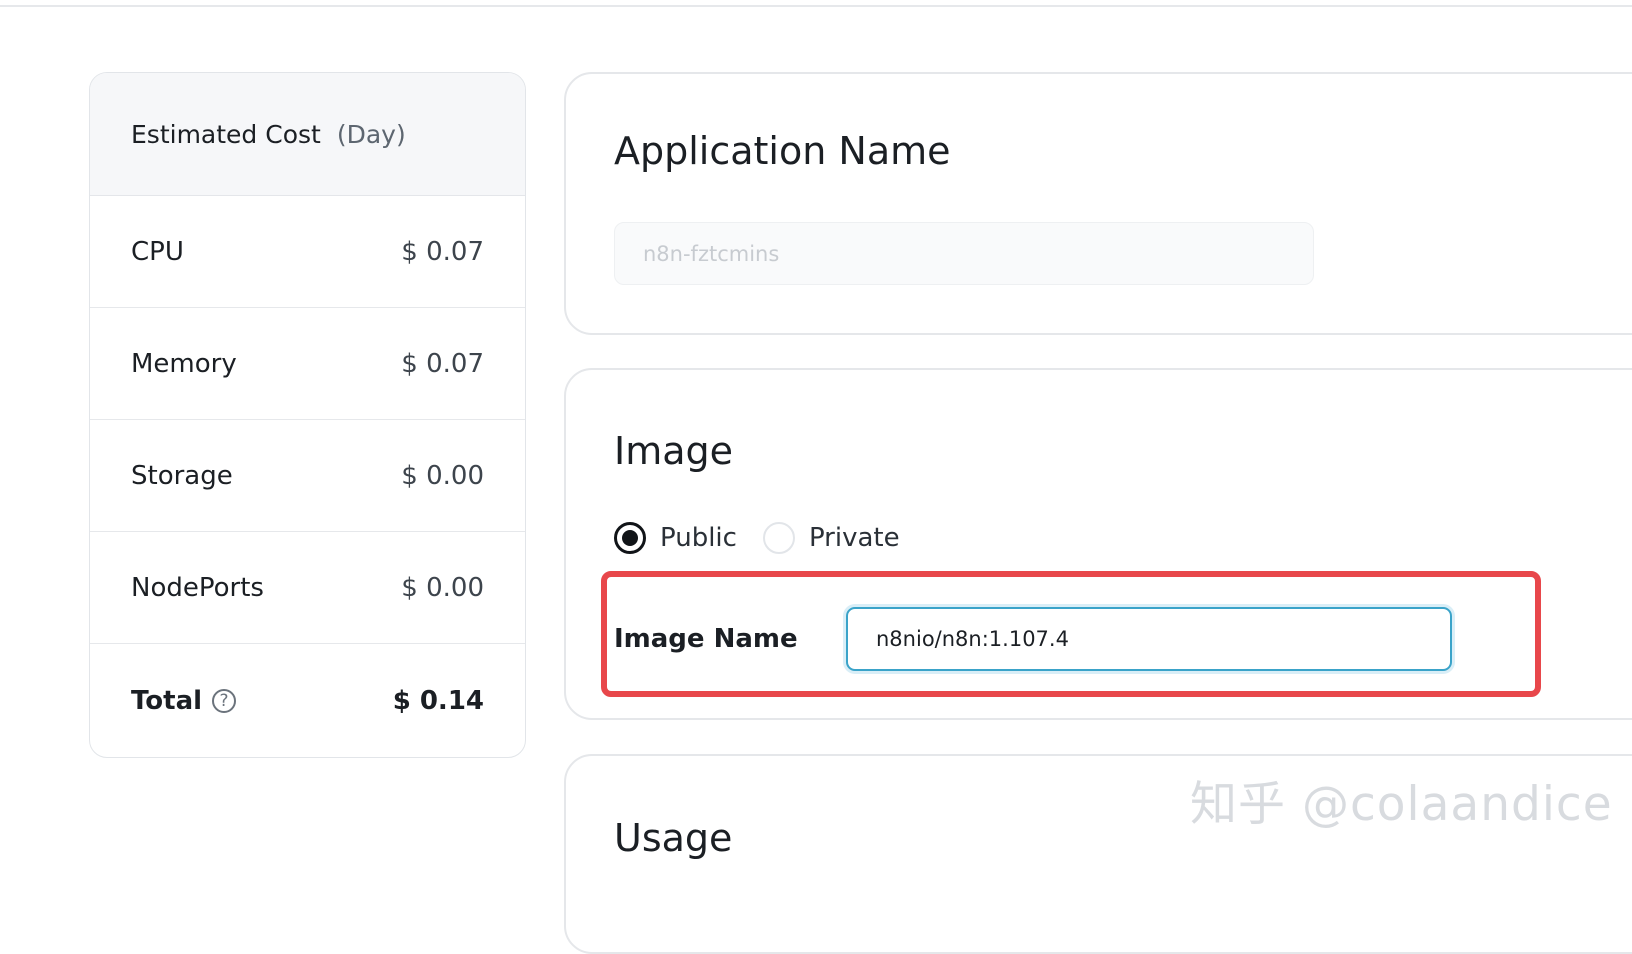 The height and width of the screenshot is (954, 1632). I want to click on cost-title: Estimated Cost, so click(226, 134).